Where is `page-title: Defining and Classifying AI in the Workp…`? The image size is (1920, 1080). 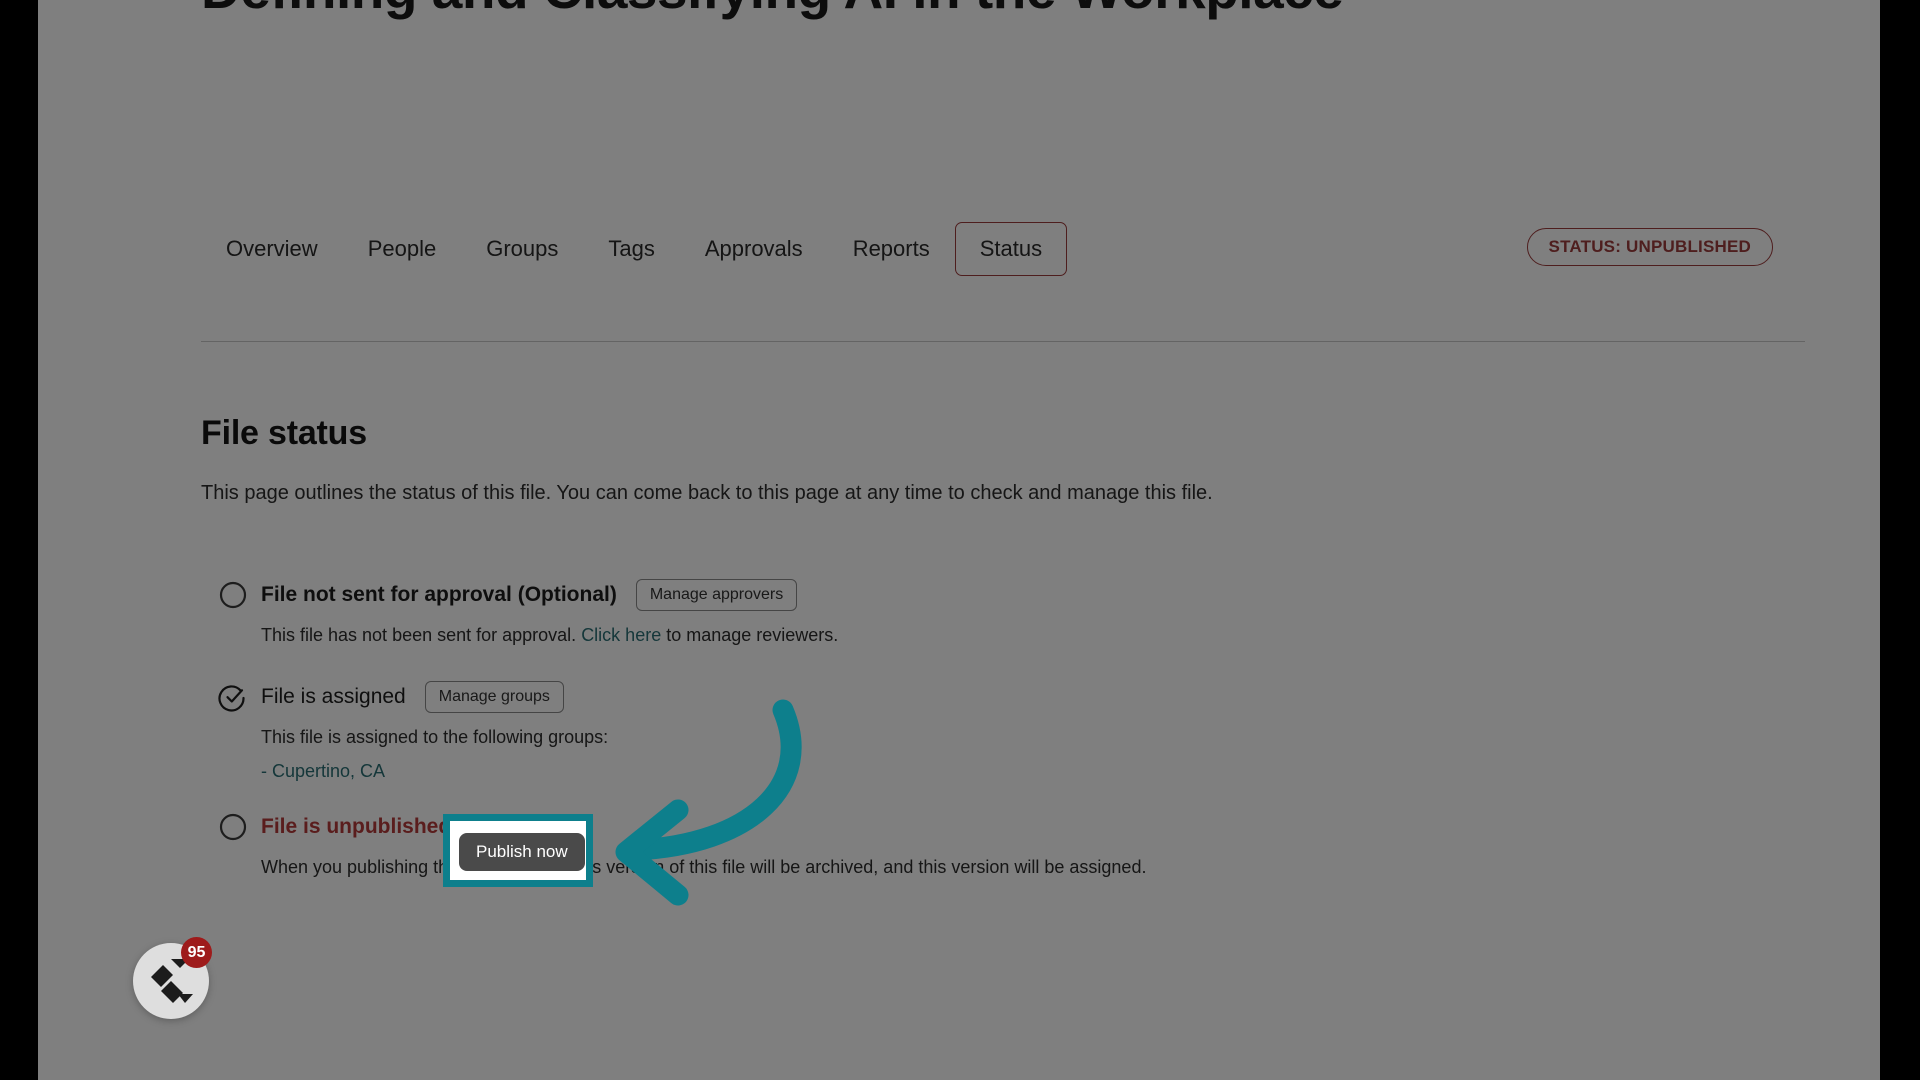
page-title: Defining and Classifying AI in the Workp… is located at coordinates (776, 10).